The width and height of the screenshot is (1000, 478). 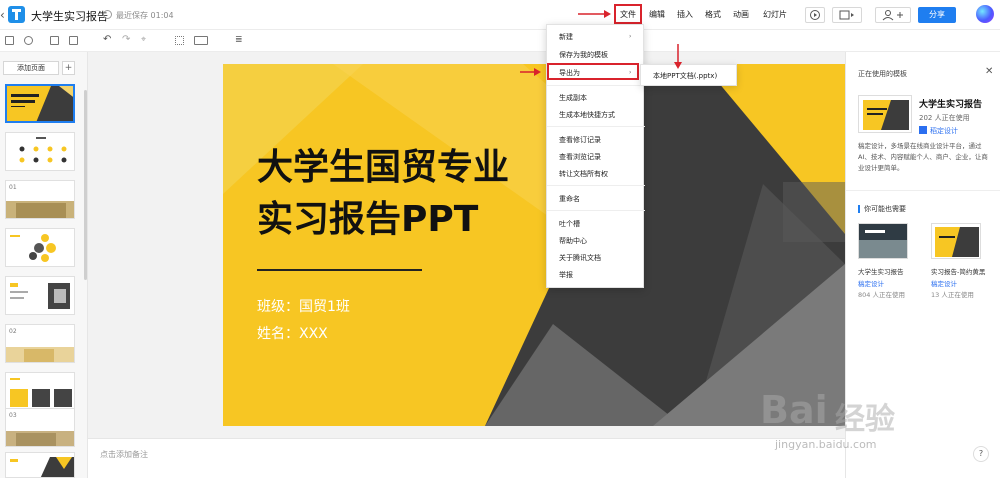 What do you see at coordinates (13, 331) in the screenshot?
I see `slide-number: 02` at bounding box center [13, 331].